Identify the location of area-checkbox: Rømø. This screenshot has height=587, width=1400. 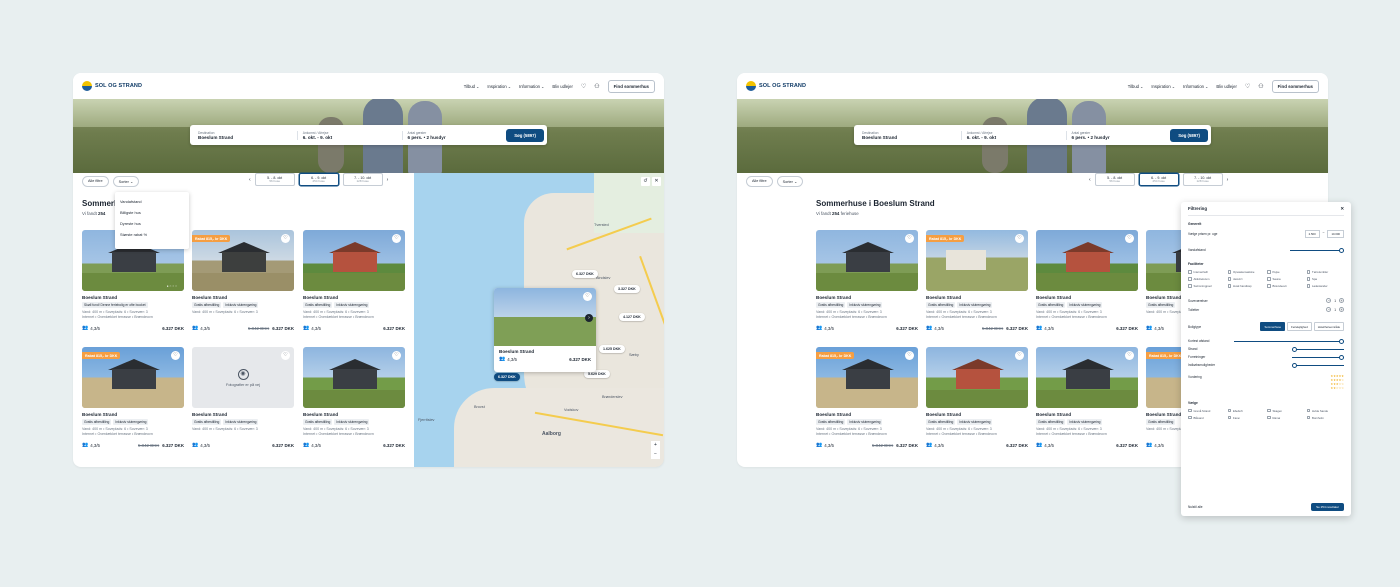
(1286, 418).